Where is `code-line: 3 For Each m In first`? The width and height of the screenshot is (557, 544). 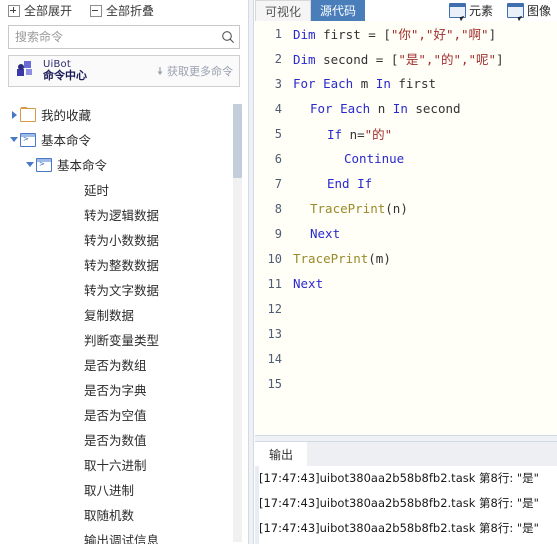 code-line: 3 For Each m In first is located at coordinates (406, 83).